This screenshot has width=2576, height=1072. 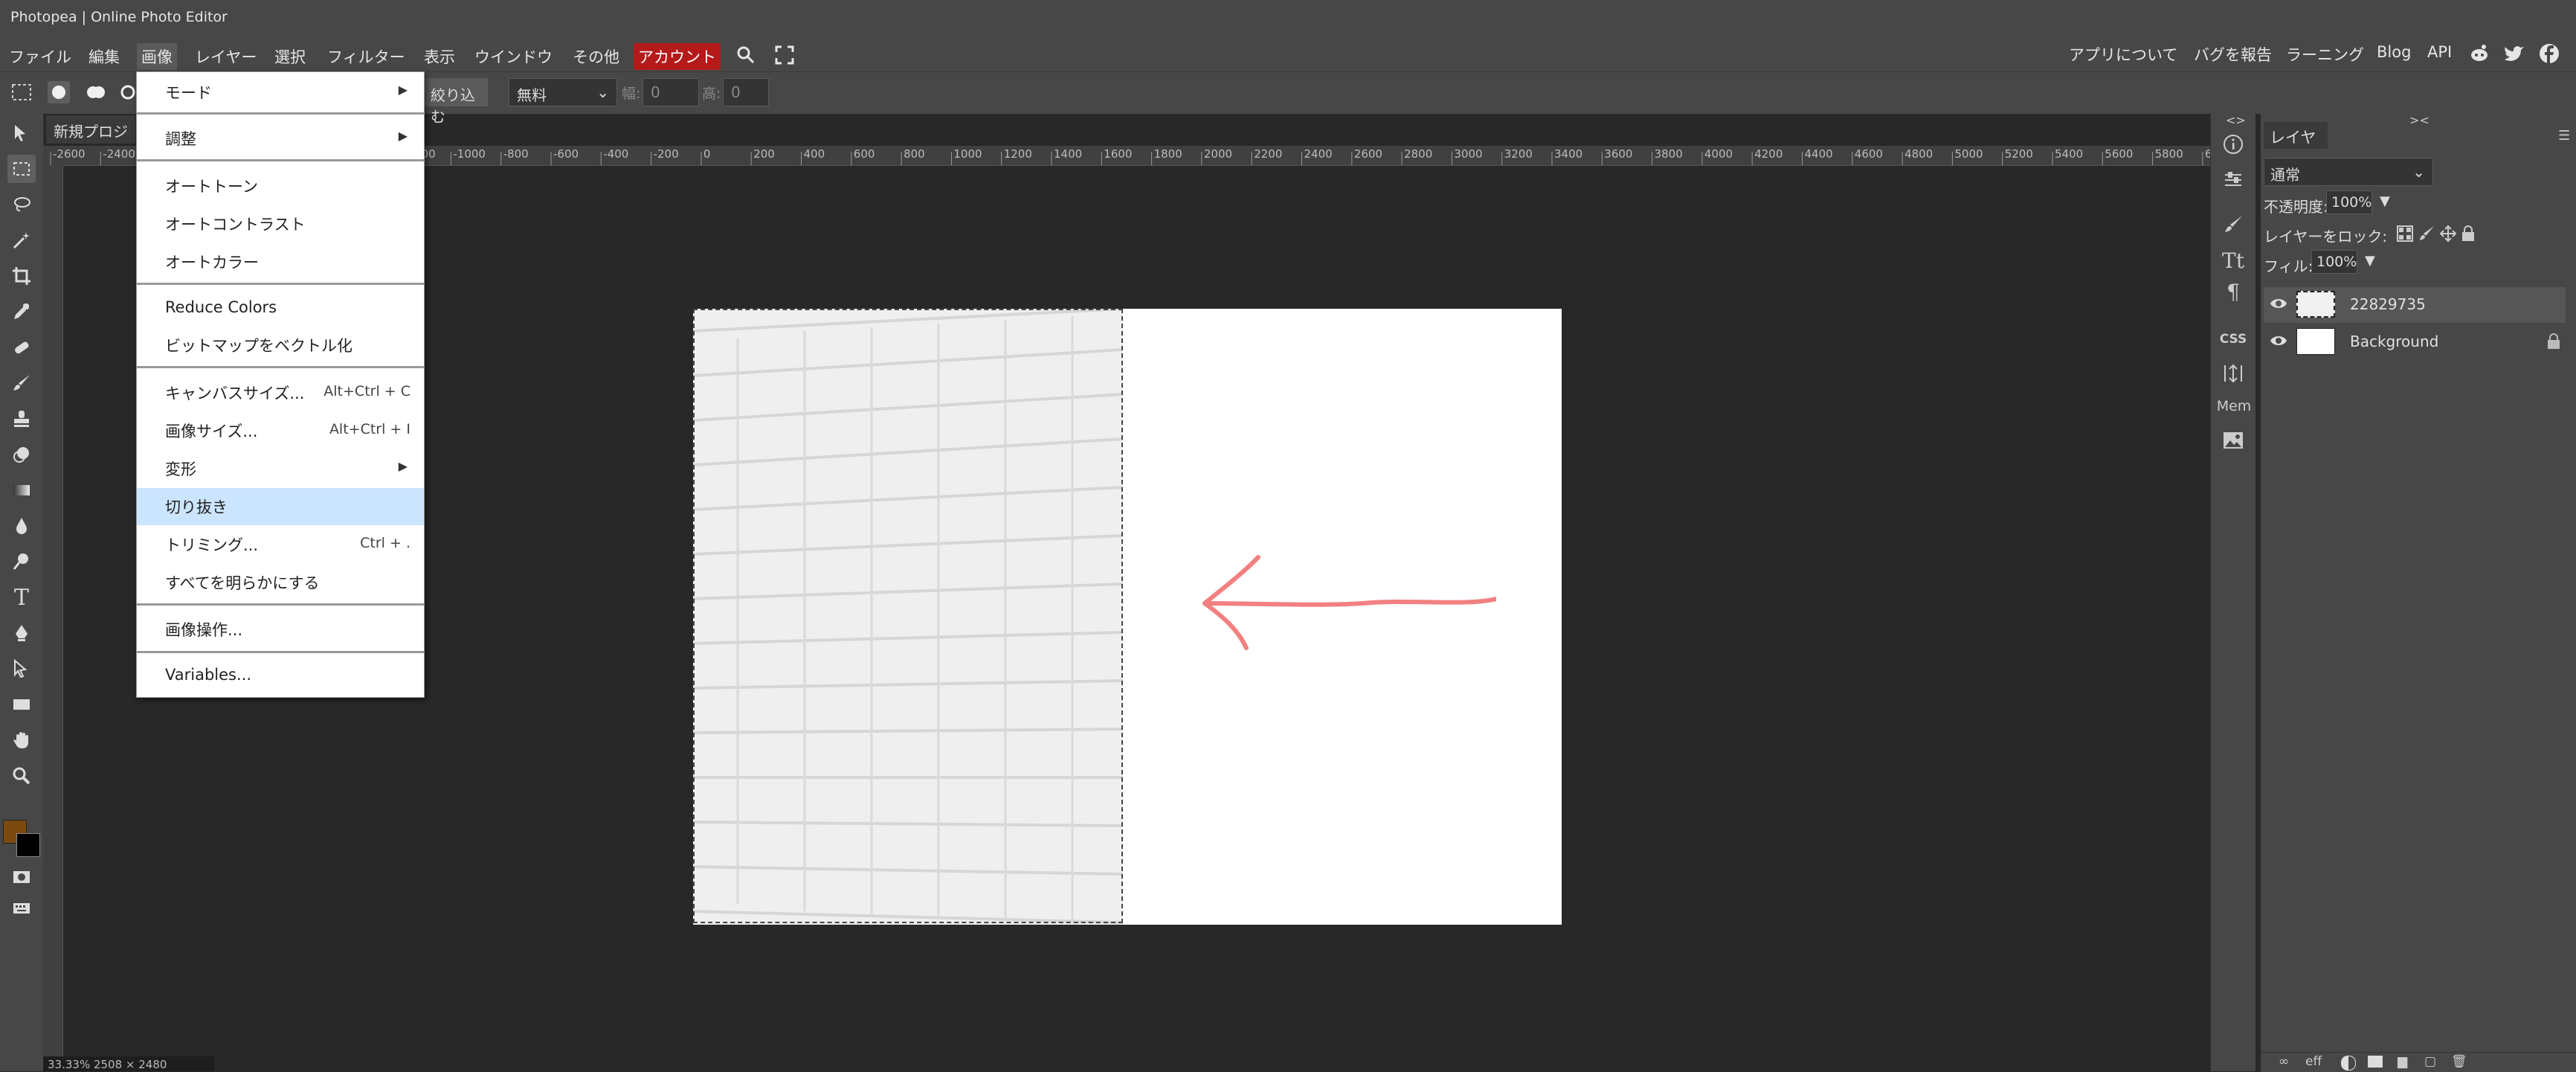 I want to click on lasso-tool-icon, so click(x=21, y=204).